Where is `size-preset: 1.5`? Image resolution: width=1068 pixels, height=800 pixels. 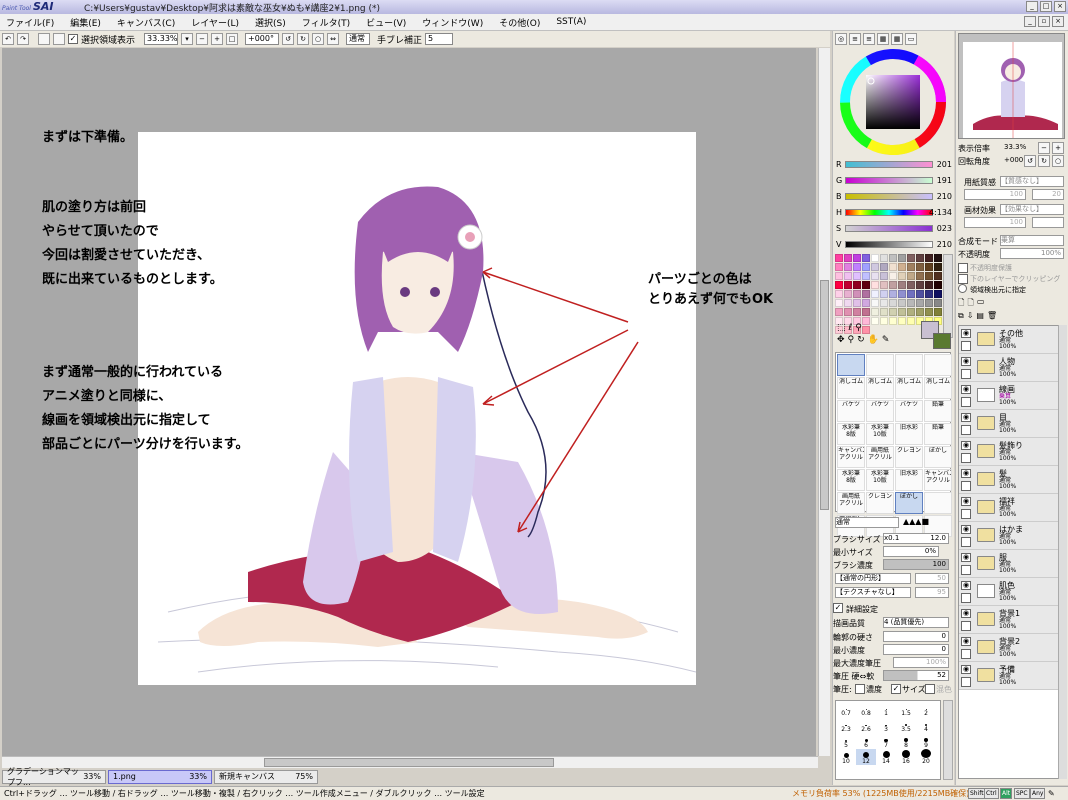
size-preset: 1.5 is located at coordinates (906, 709).